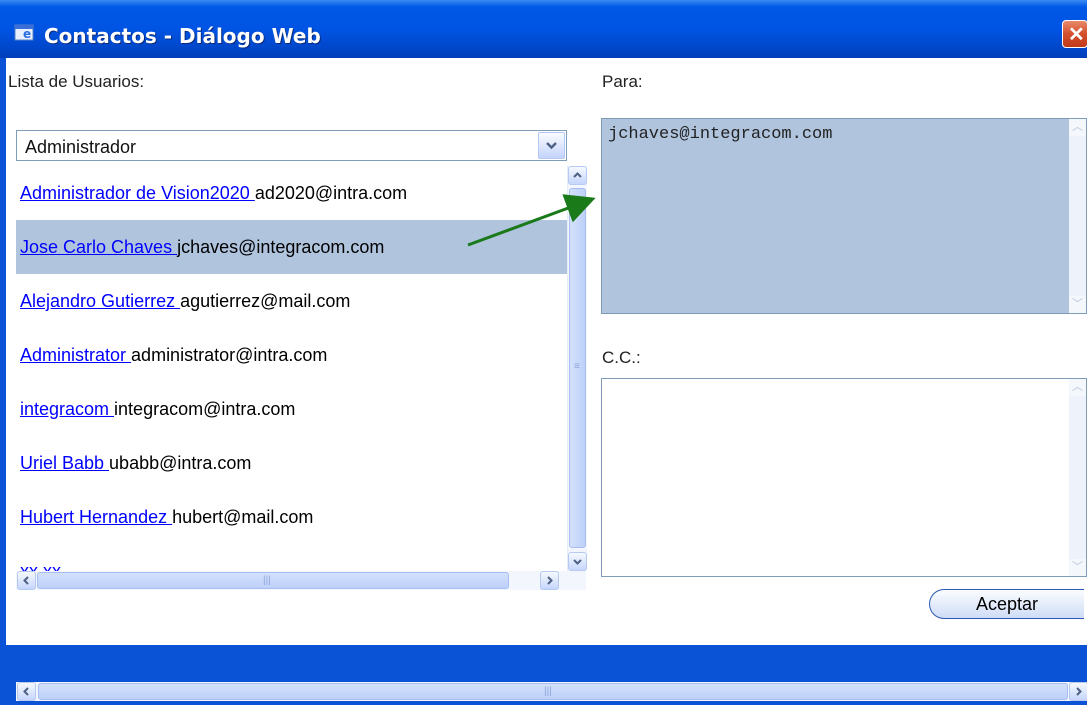  What do you see at coordinates (137, 193) in the screenshot?
I see `user-name-link: Administrador de Vision2020` at bounding box center [137, 193].